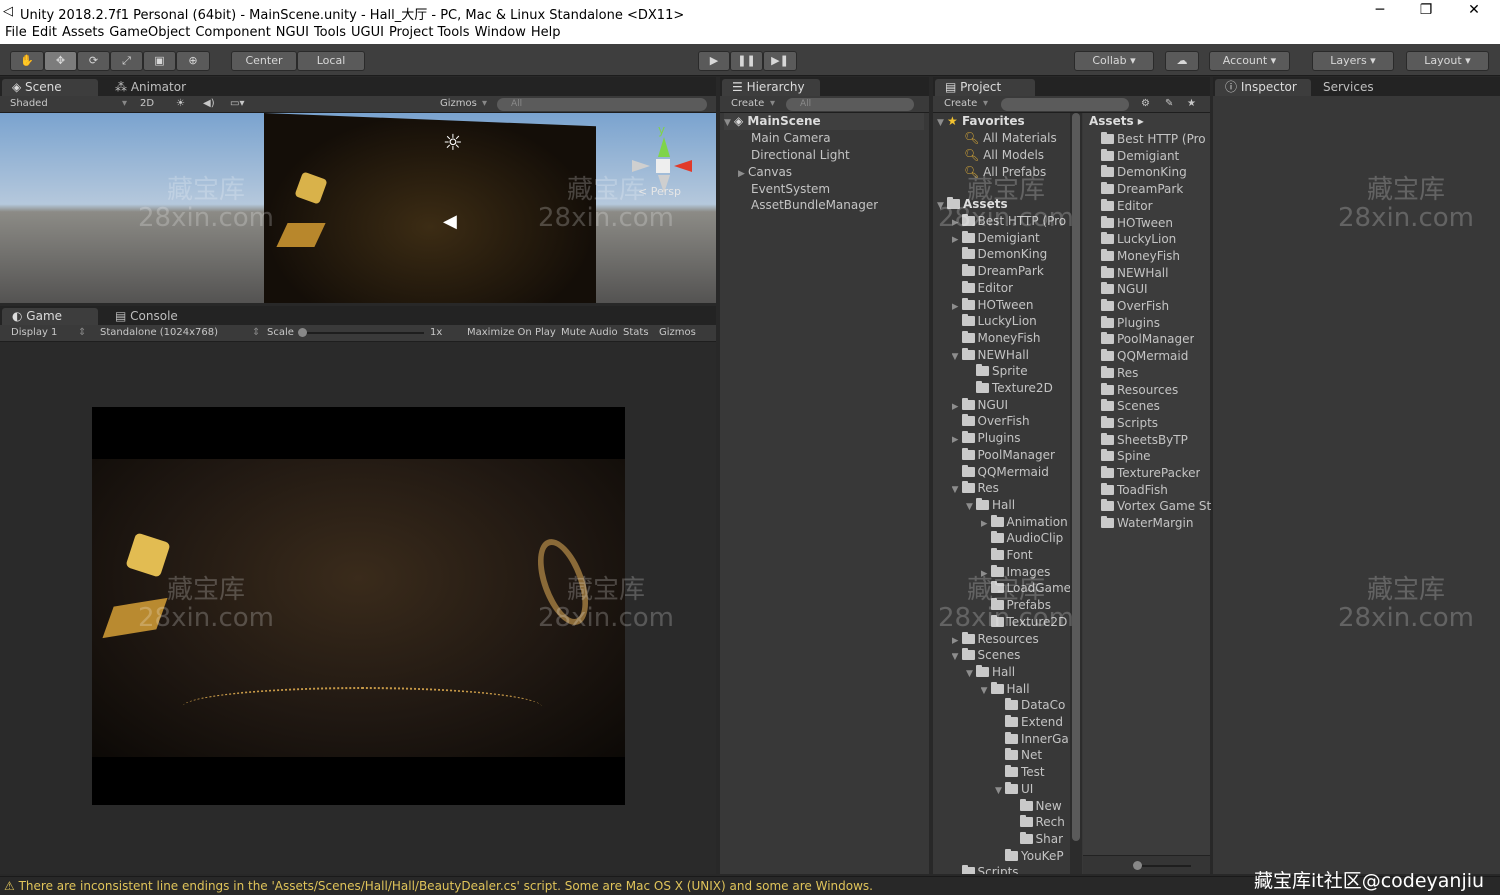 The width and height of the screenshot is (1500, 895). What do you see at coordinates (1018, 755) in the screenshot?
I see `project-tree-item: Net` at bounding box center [1018, 755].